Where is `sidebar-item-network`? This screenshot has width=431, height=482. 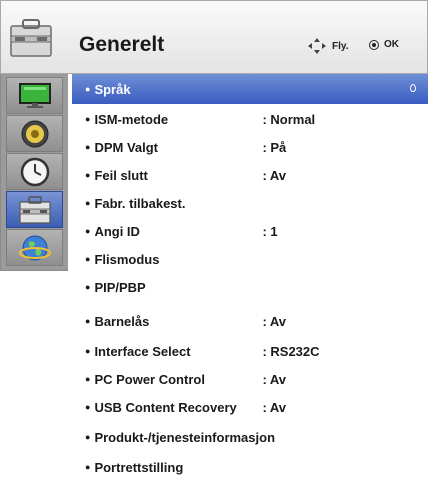
sidebar-item-network is located at coordinates (34, 247).